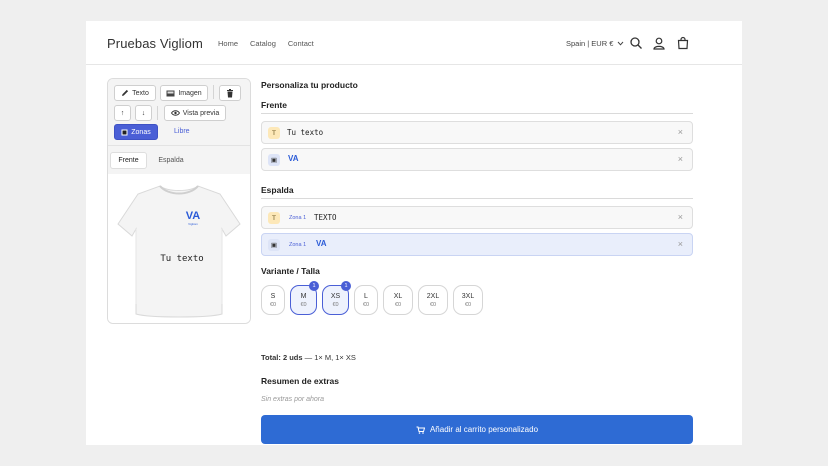 The image size is (828, 466). I want to click on move-down-button: ↓, so click(143, 113).